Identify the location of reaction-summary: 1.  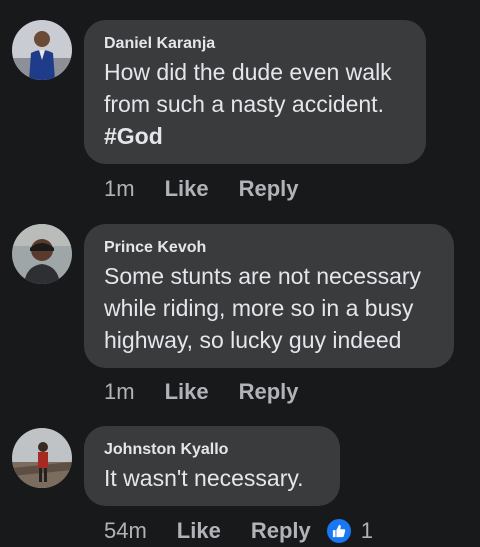
(348, 531).